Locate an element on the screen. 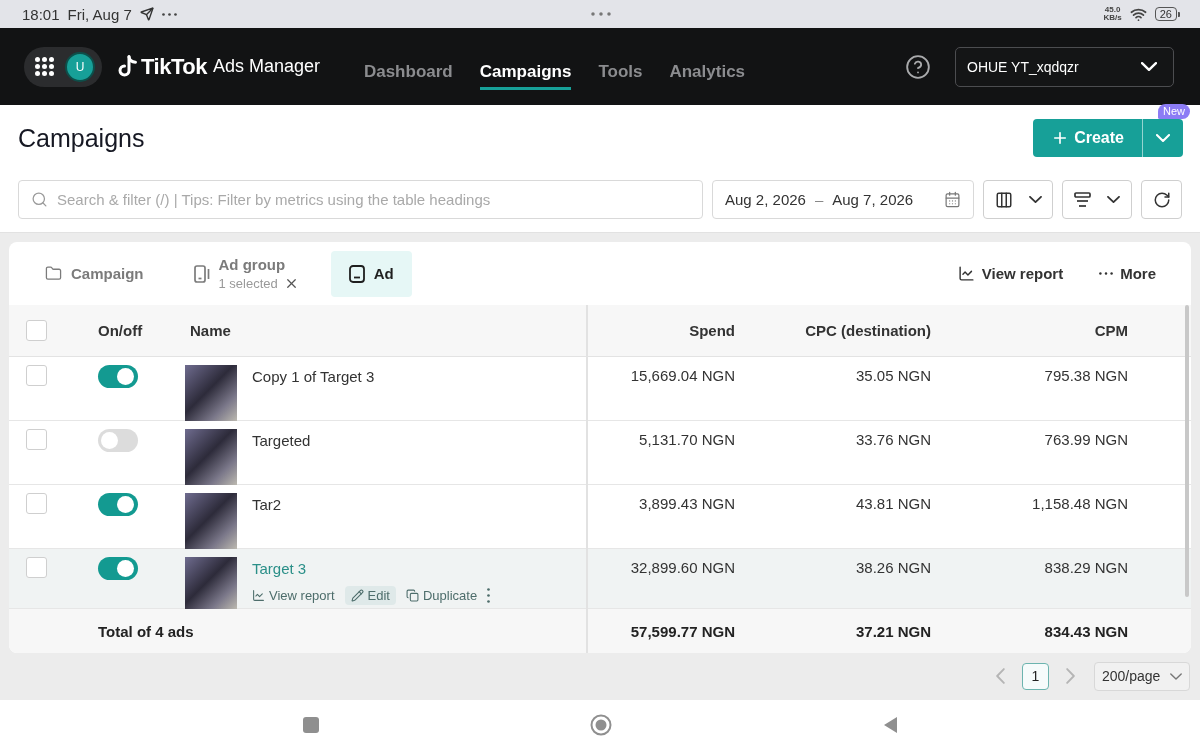 The width and height of the screenshot is (1200, 750). table-row: Targeted 5,131.70 NGN 33.76 NGN 763.99 NGN is located at coordinates (600, 453).